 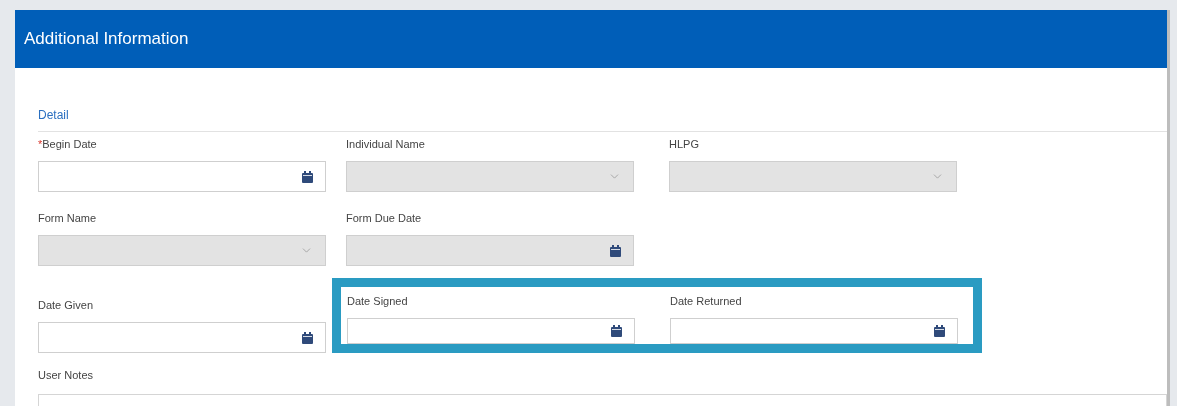 I want to click on required-mark: *, so click(x=40, y=144).